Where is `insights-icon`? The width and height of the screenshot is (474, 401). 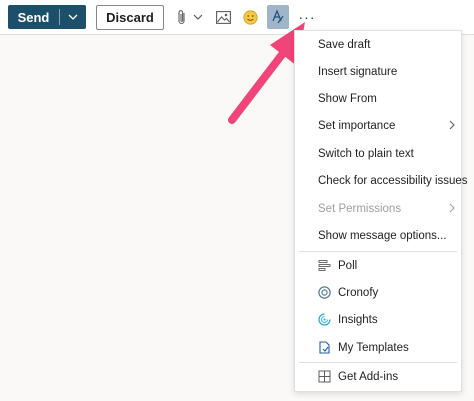
insights-icon is located at coordinates (324, 319).